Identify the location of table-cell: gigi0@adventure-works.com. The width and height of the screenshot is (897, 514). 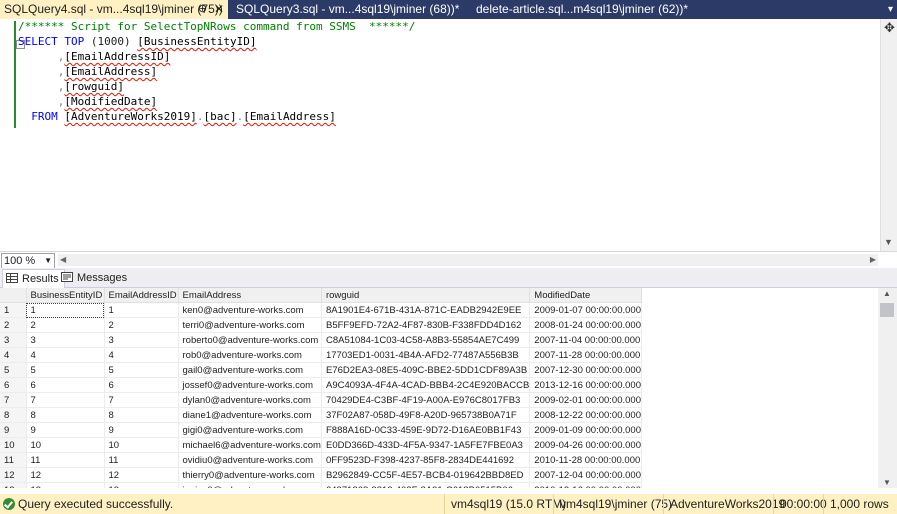
(250, 430).